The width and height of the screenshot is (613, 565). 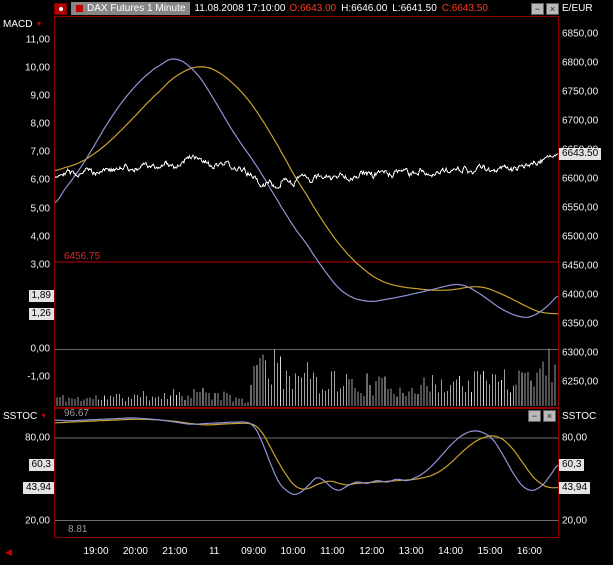 I want to click on axis-tick-label: 6500,00, so click(x=580, y=237).